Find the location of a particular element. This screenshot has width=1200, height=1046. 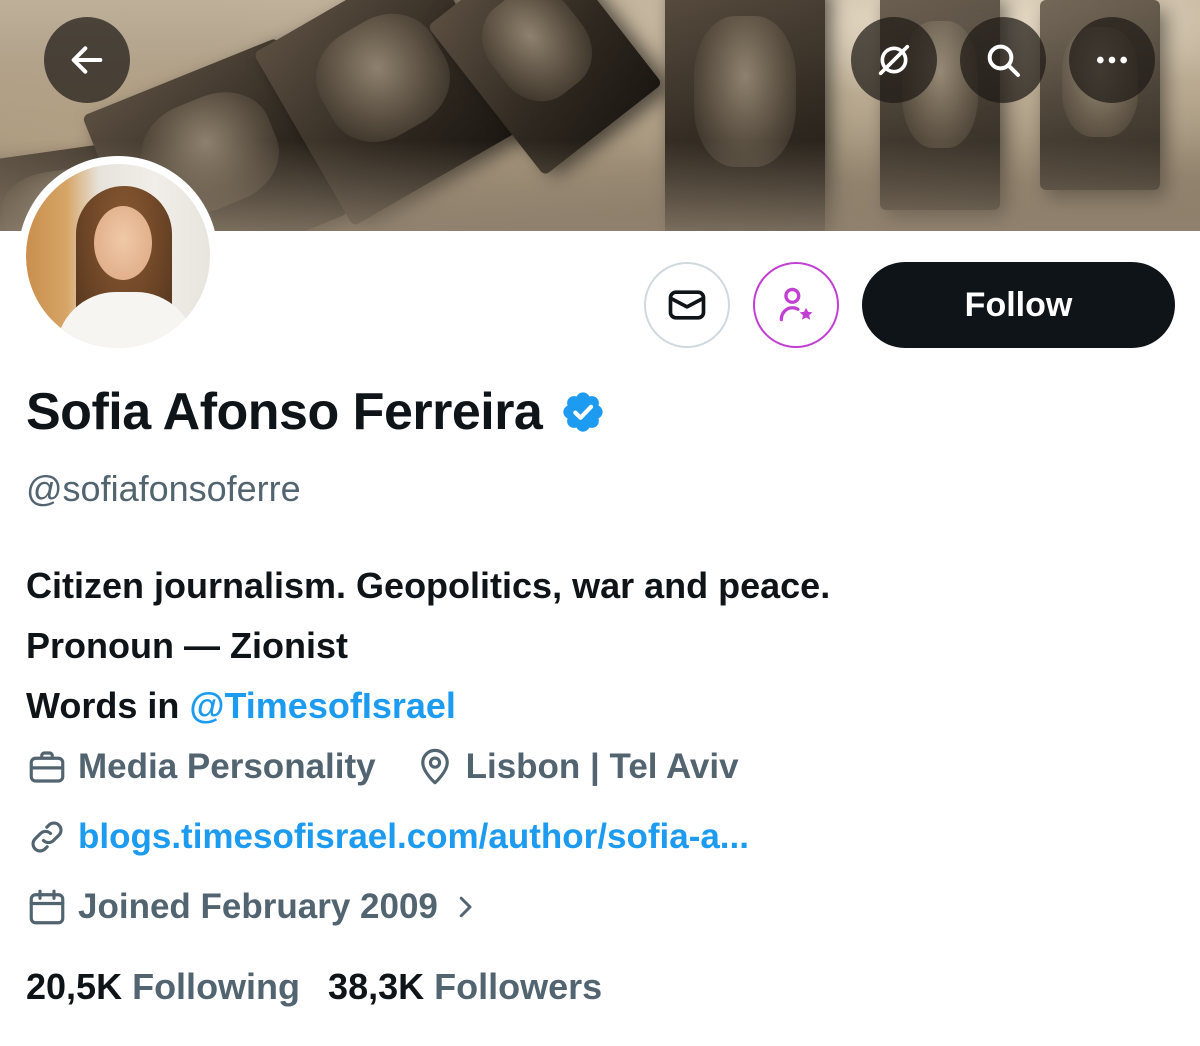

profile-meta-row: Media Personality Lisbon | Tel Aviv is located at coordinates (382, 767).